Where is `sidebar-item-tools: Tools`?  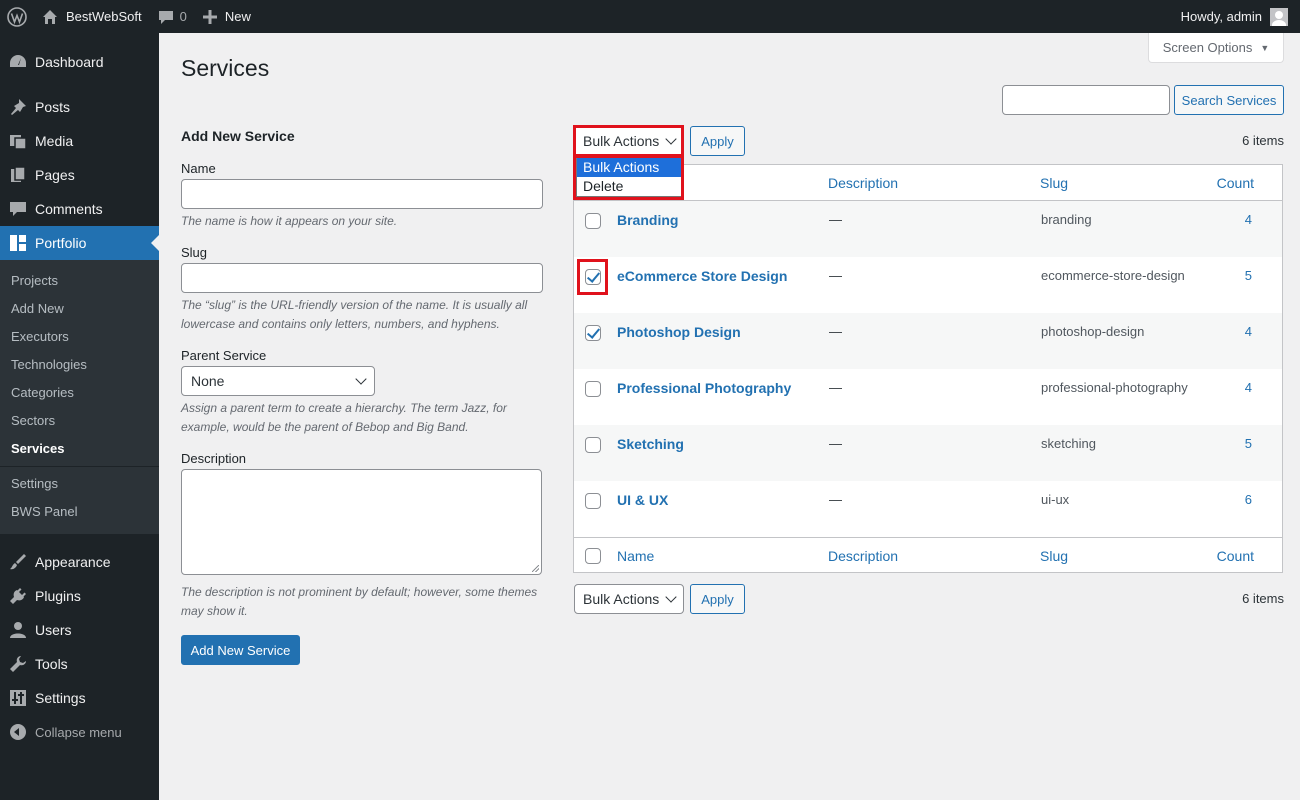
sidebar-item-tools: Tools is located at coordinates (79, 664).